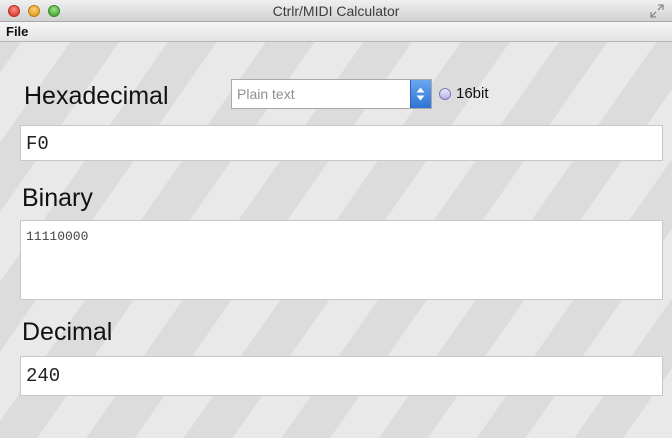 Image resolution: width=672 pixels, height=438 pixels. I want to click on decimal-input: 240, so click(341, 376).